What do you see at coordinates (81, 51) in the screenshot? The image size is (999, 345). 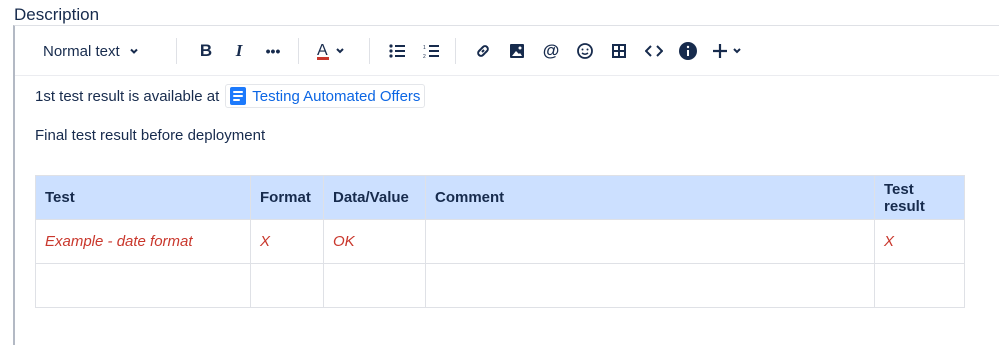 I see `text-style-label: Normal text` at bounding box center [81, 51].